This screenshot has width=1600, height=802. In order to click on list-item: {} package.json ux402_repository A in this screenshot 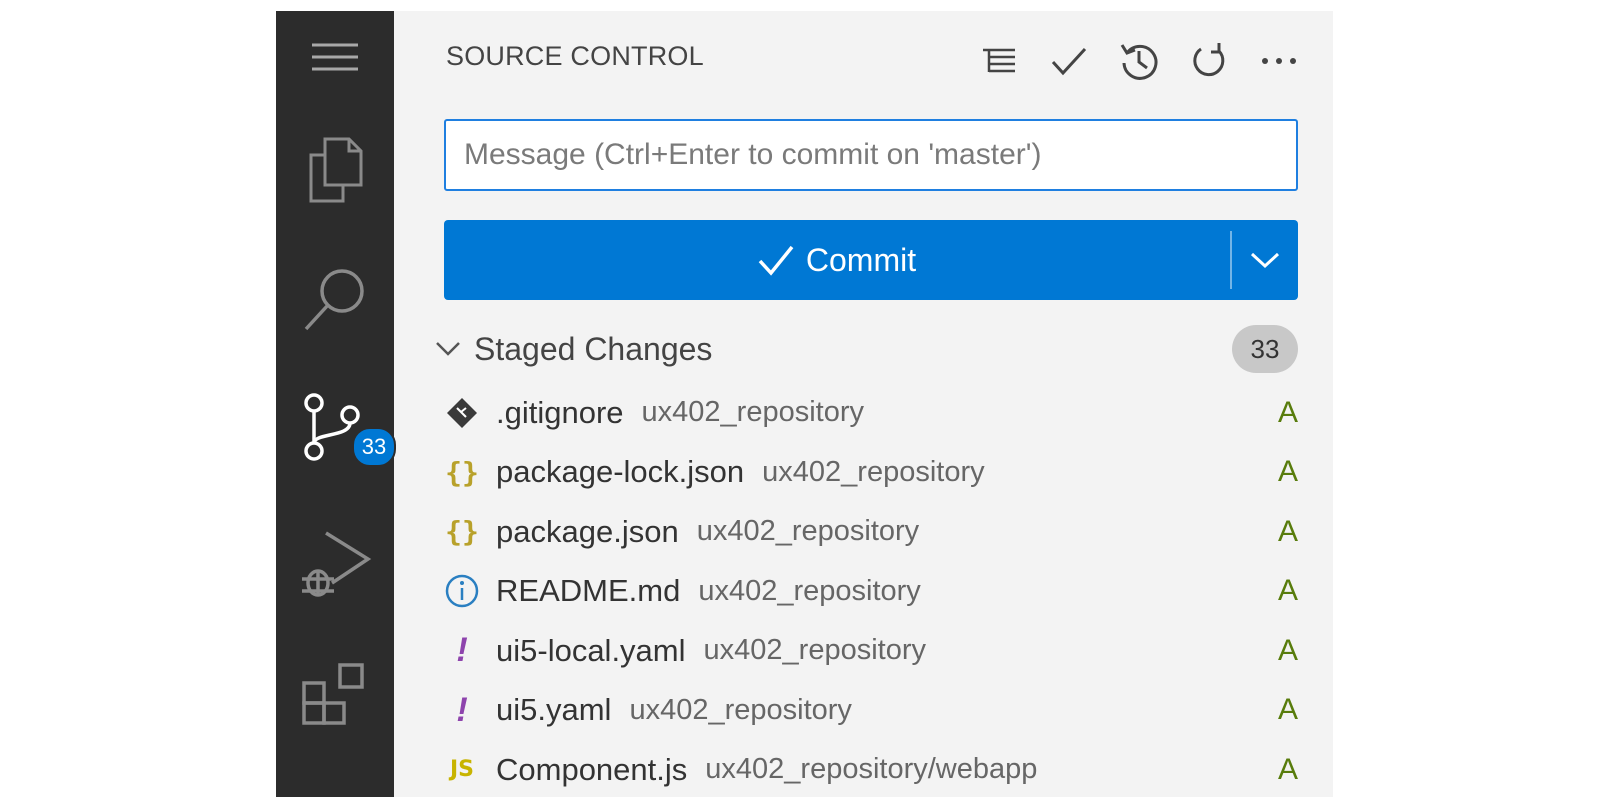, I will do `click(874, 532)`.